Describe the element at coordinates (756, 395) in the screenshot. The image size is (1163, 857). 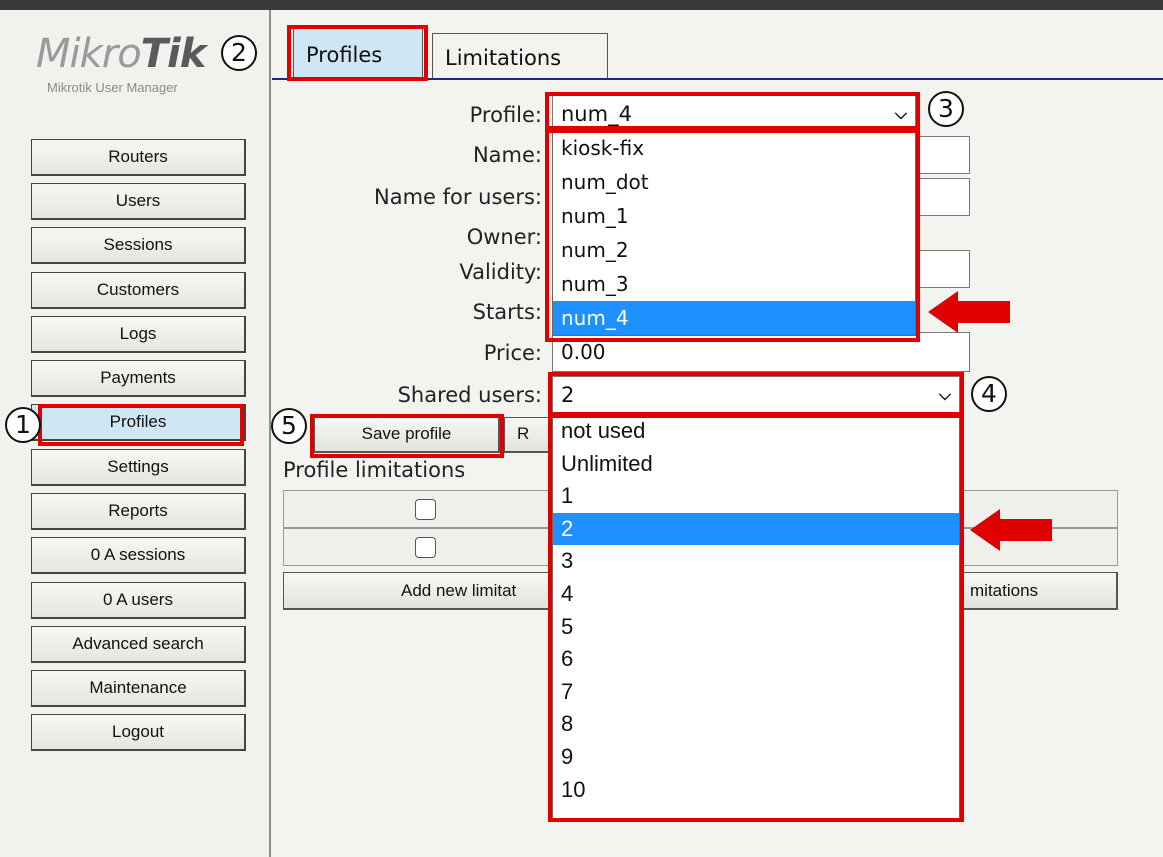
I see `shared-users-select: 2 ⌵` at that location.